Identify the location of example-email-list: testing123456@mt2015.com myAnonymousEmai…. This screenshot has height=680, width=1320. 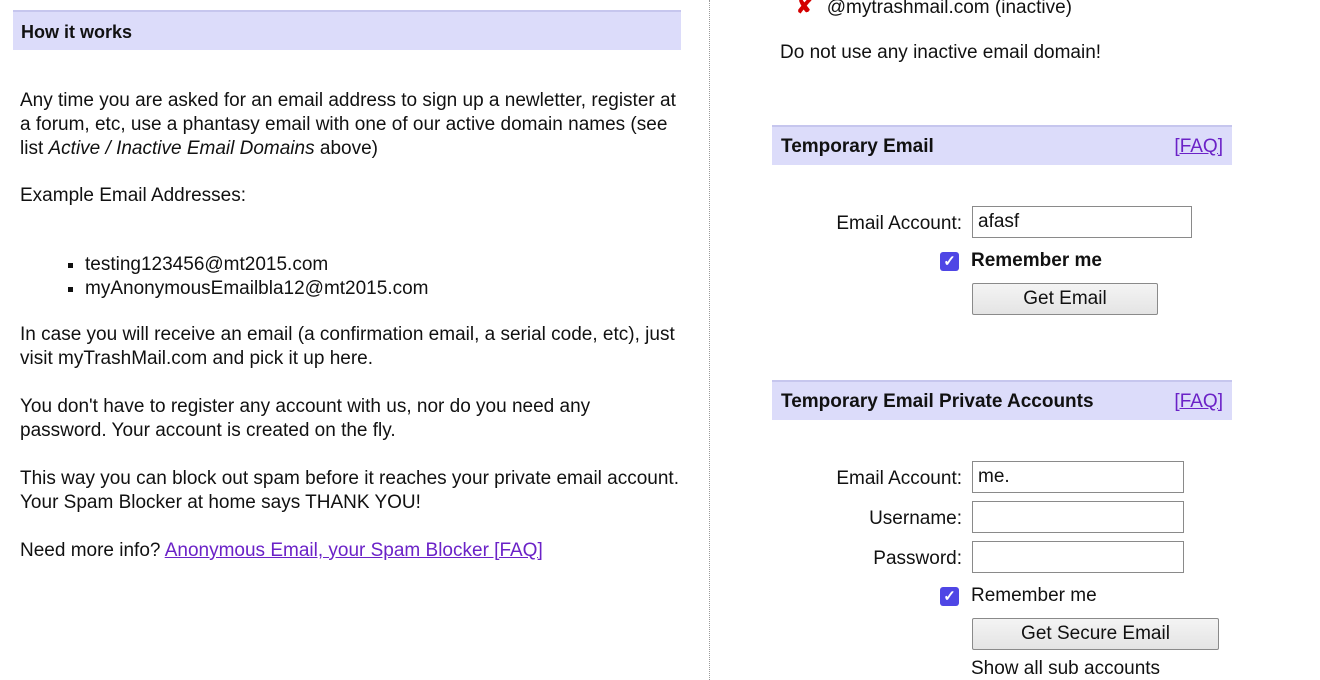
(221, 277).